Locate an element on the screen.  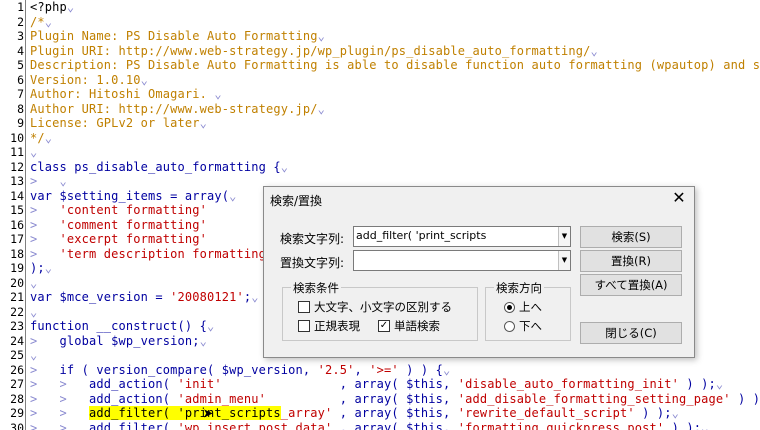
line-number: 9 is located at coordinates (20, 123).